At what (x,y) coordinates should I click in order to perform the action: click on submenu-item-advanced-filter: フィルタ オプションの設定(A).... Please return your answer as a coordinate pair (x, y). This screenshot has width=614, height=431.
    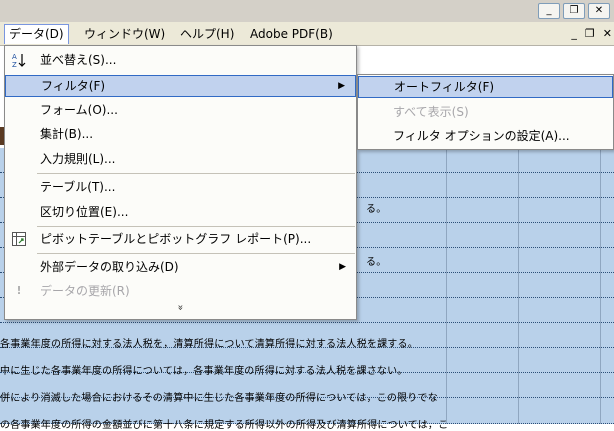
    Looking at the image, I should click on (485, 136).